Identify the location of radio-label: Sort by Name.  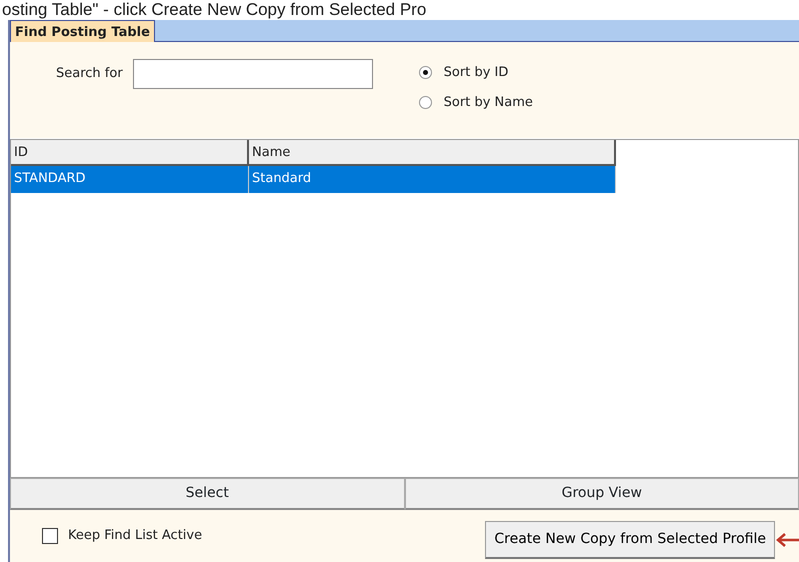
(488, 103).